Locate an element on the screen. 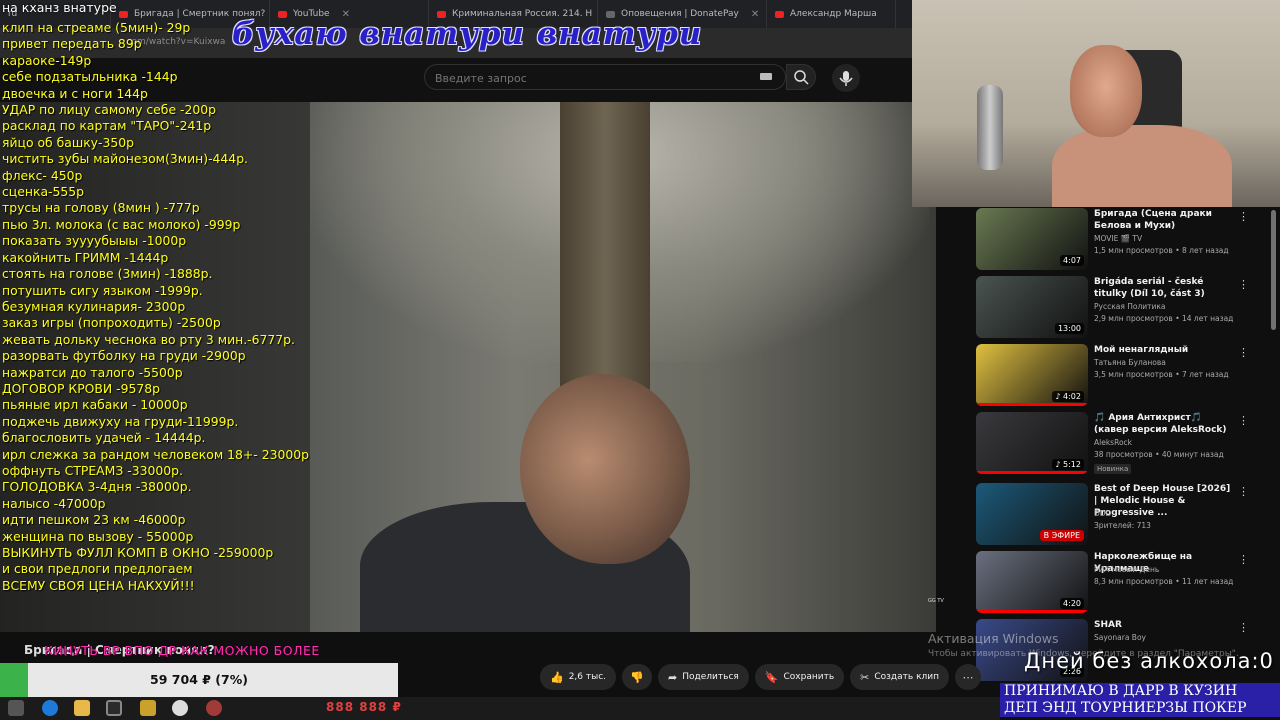 The width and height of the screenshot is (1280, 720). donation-item: налысо -47000р is located at coordinates (54, 503).